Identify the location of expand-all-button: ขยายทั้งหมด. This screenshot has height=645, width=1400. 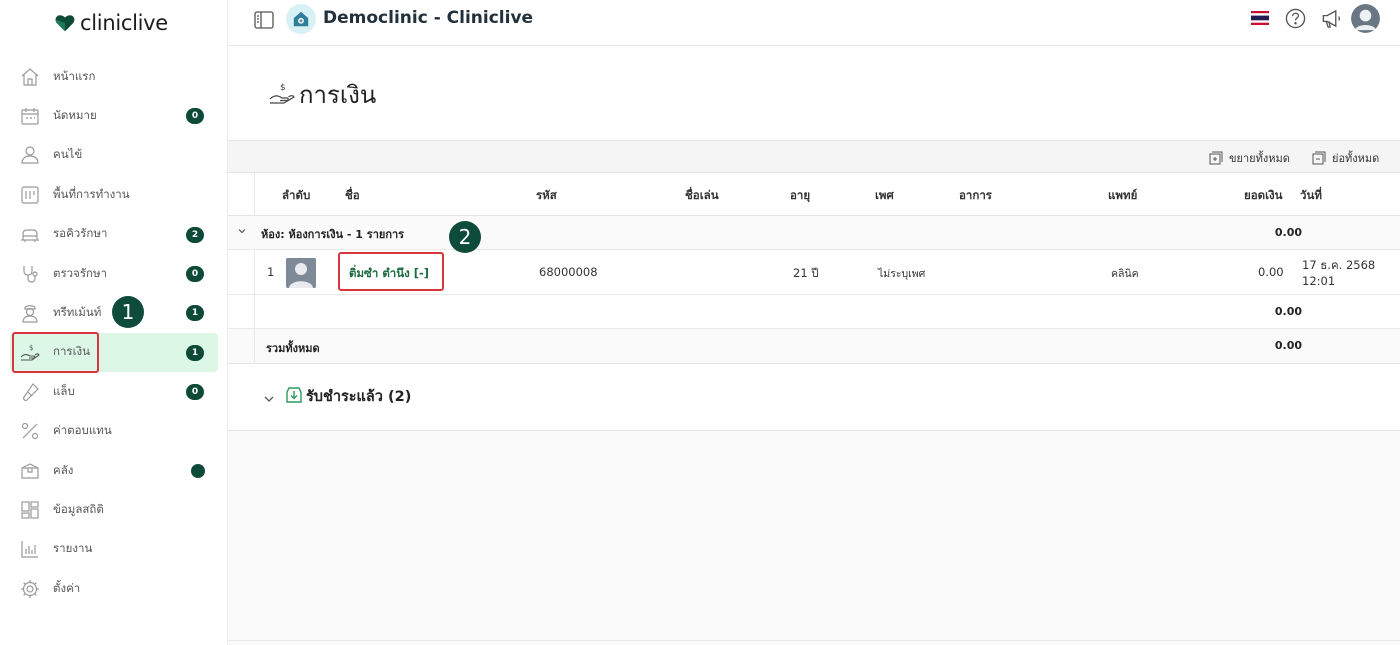
(1249, 158).